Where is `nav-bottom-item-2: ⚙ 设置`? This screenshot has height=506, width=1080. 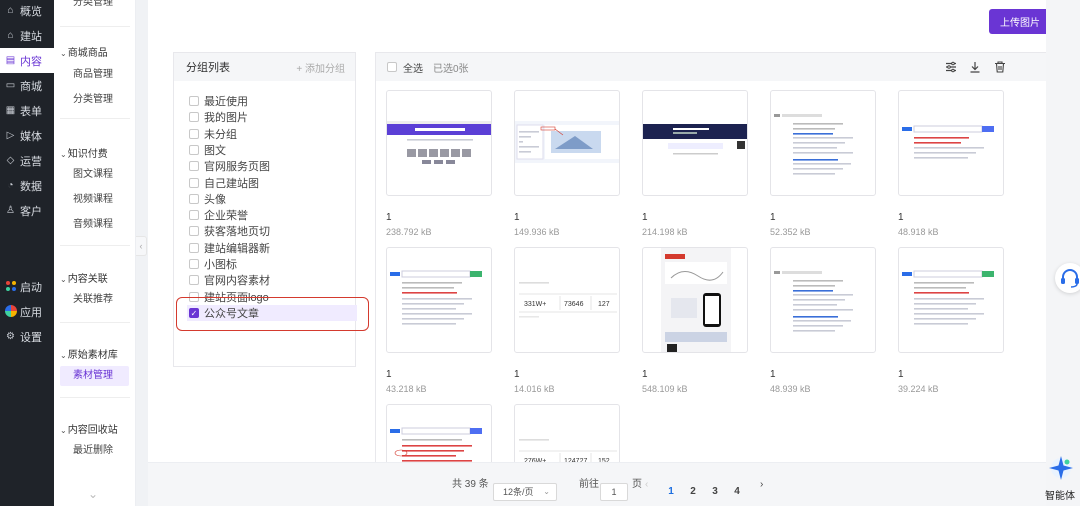 nav-bottom-item-2: ⚙ 设置 is located at coordinates (27, 336).